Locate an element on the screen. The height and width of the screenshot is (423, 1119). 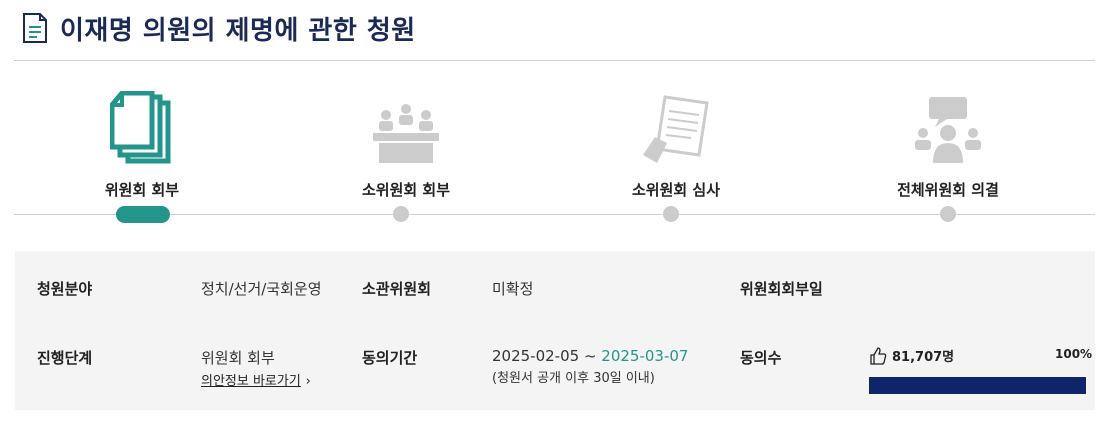
field-value: 정치/선거/국회운영 is located at coordinates (261, 289).